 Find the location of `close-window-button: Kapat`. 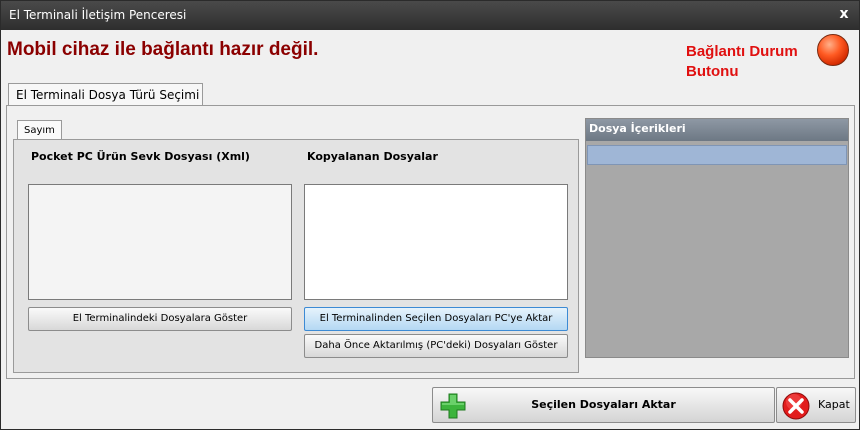

close-window-button: Kapat is located at coordinates (816, 405).